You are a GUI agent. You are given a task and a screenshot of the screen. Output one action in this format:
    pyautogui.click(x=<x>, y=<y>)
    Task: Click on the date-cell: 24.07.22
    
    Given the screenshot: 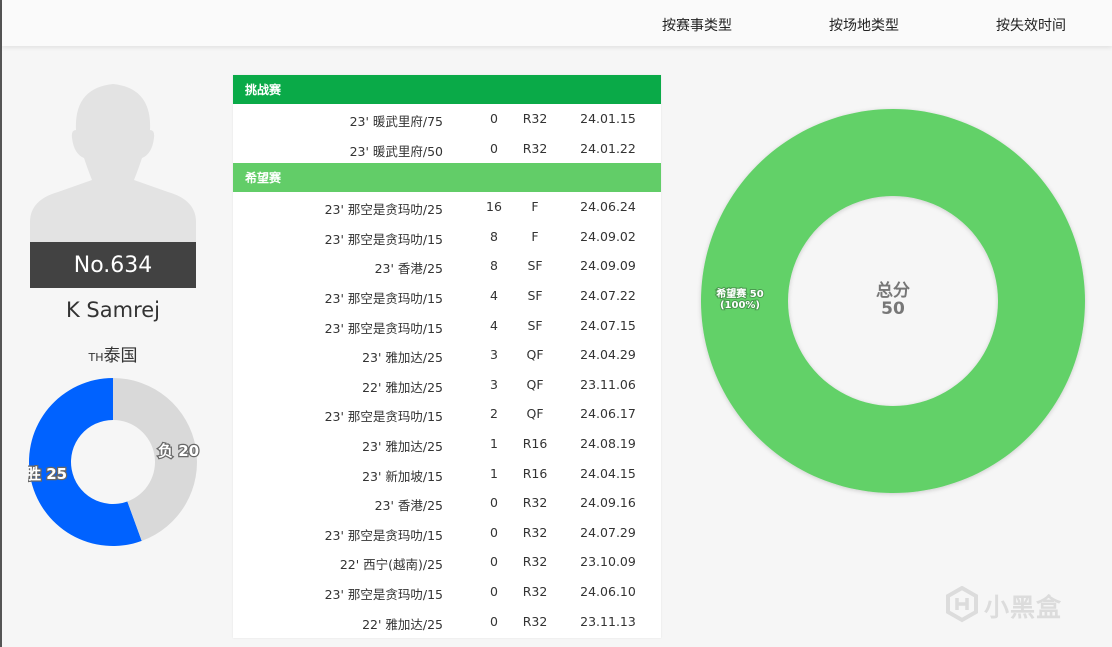 What is the action you would take?
    pyautogui.click(x=608, y=295)
    